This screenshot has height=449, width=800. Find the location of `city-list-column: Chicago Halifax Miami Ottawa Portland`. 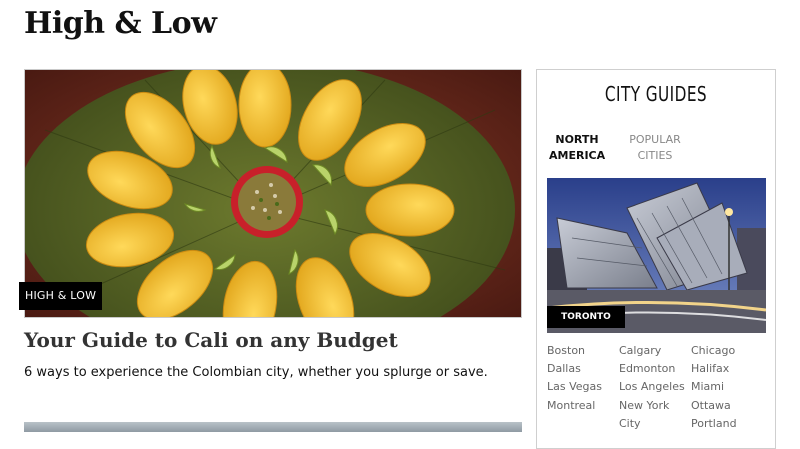

city-list-column: Chicago Halifax Miami Ottawa Portland is located at coordinates (714, 387).